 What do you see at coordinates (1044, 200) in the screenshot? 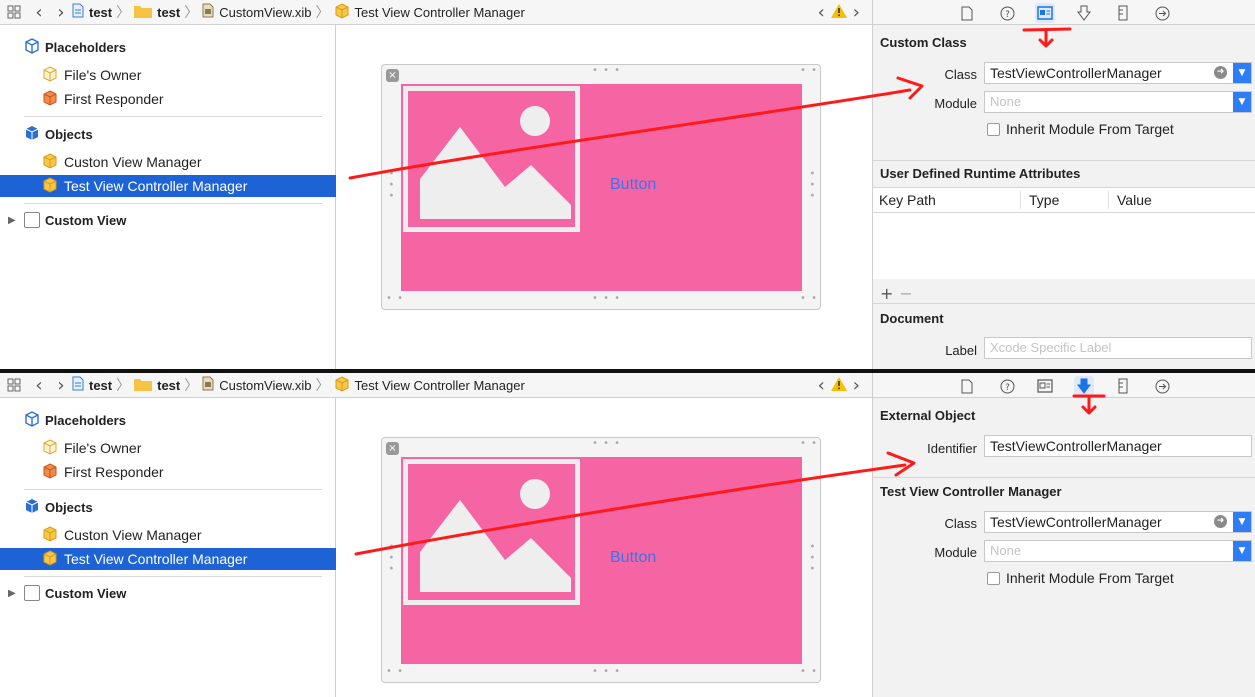
I see `column-header-type: Type` at bounding box center [1044, 200].